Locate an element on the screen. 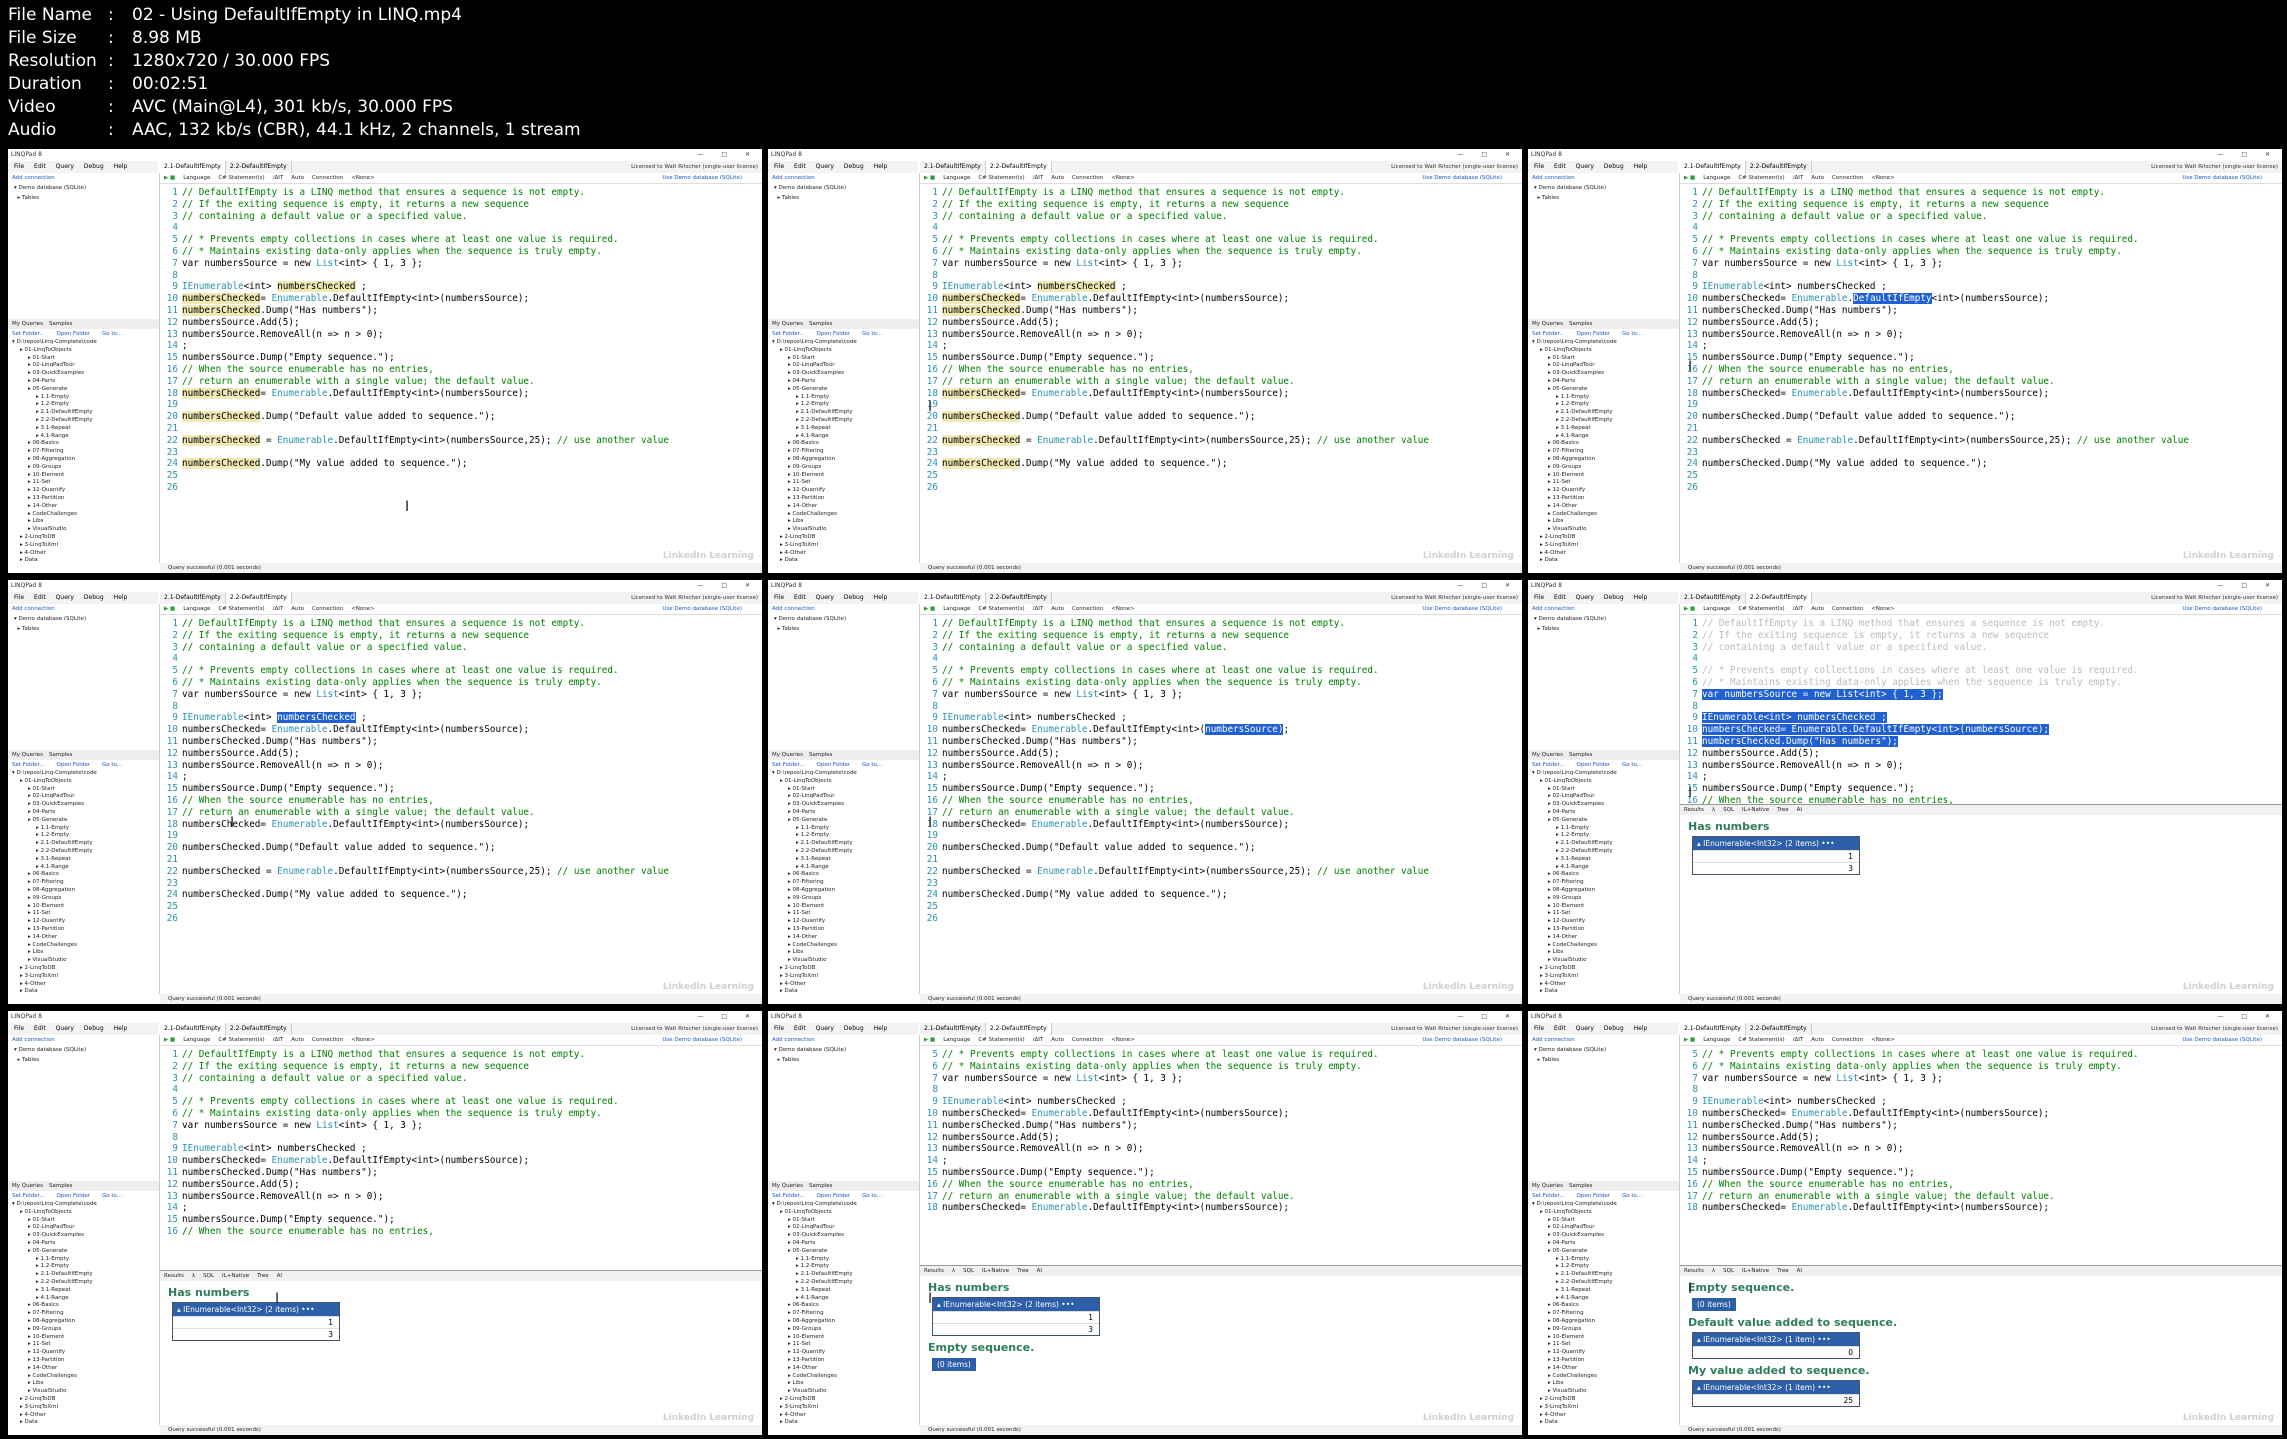  queries-link: Open Folder is located at coordinates (73, 1196).